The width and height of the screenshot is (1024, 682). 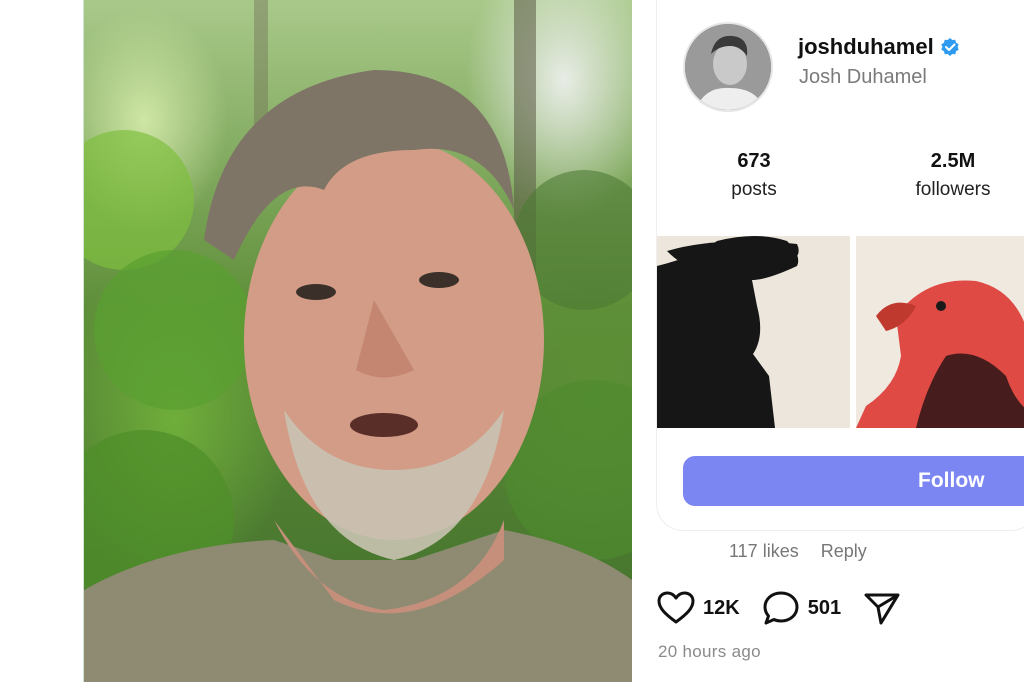 What do you see at coordinates (754, 175) in the screenshot?
I see `posts-stat: 673 posts` at bounding box center [754, 175].